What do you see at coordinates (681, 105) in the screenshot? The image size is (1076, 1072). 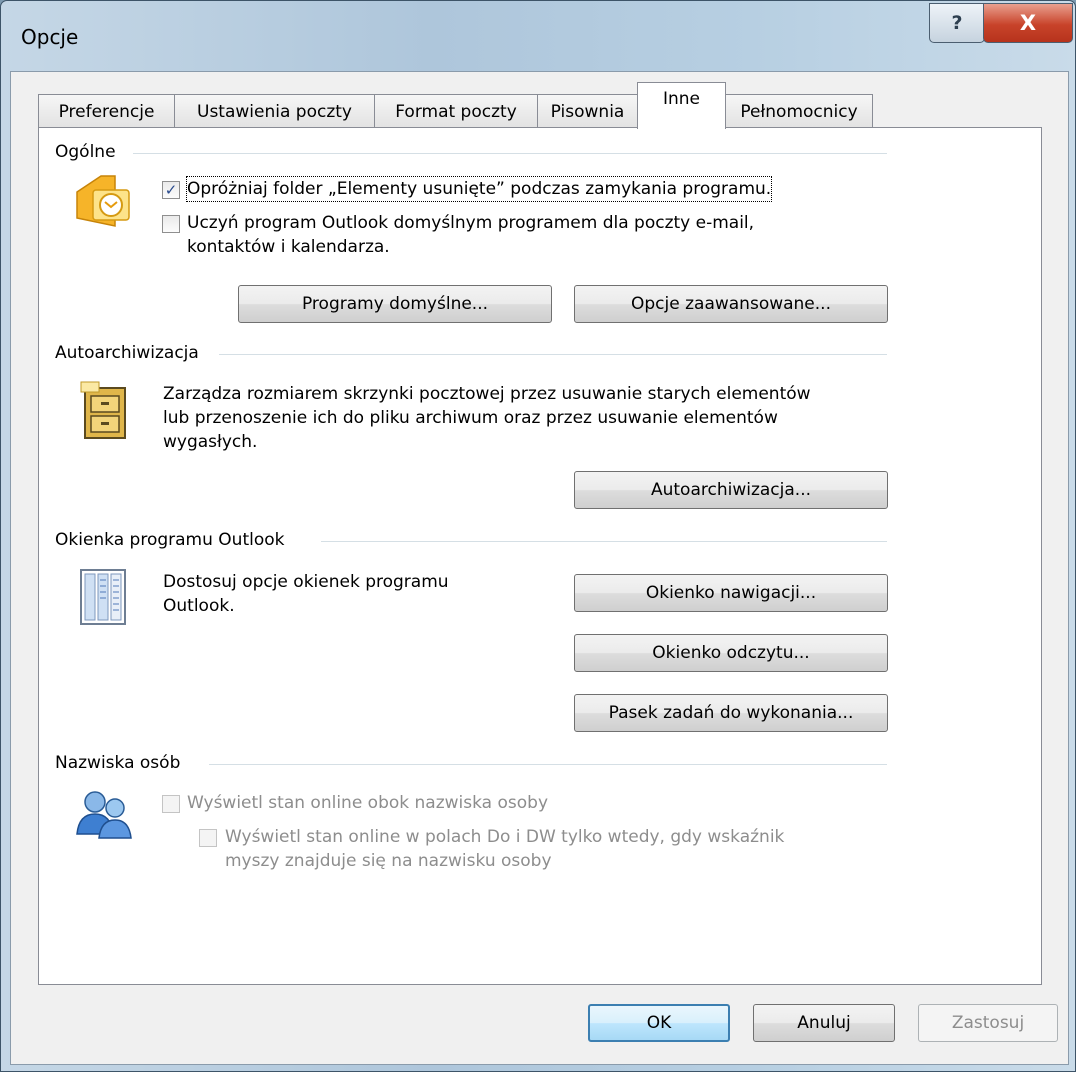 I see `tab-inne: Inne` at bounding box center [681, 105].